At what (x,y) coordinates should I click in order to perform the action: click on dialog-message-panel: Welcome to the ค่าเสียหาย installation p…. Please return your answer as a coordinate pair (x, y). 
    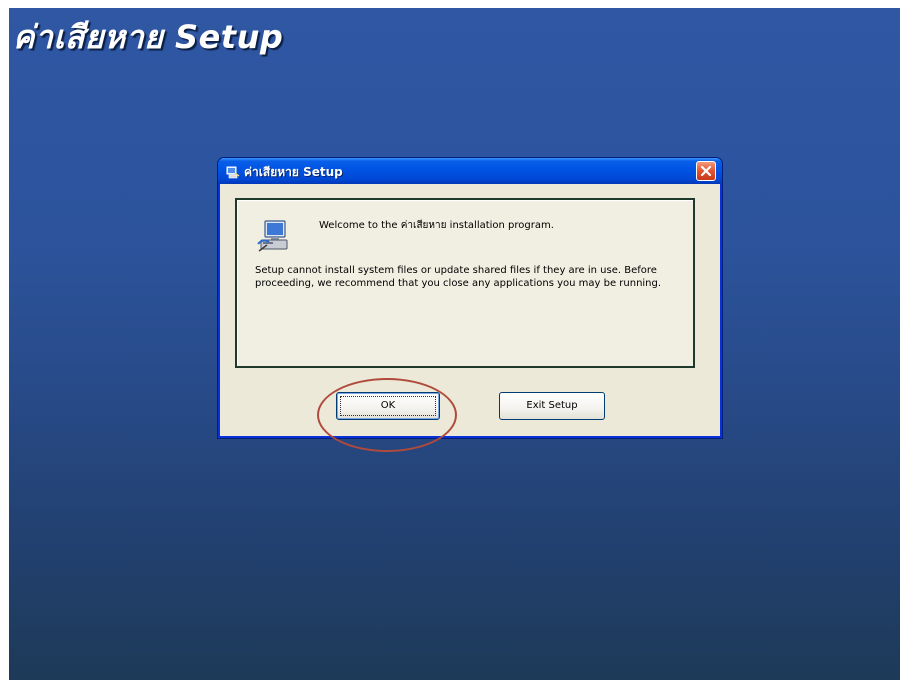
    Looking at the image, I should click on (465, 283).